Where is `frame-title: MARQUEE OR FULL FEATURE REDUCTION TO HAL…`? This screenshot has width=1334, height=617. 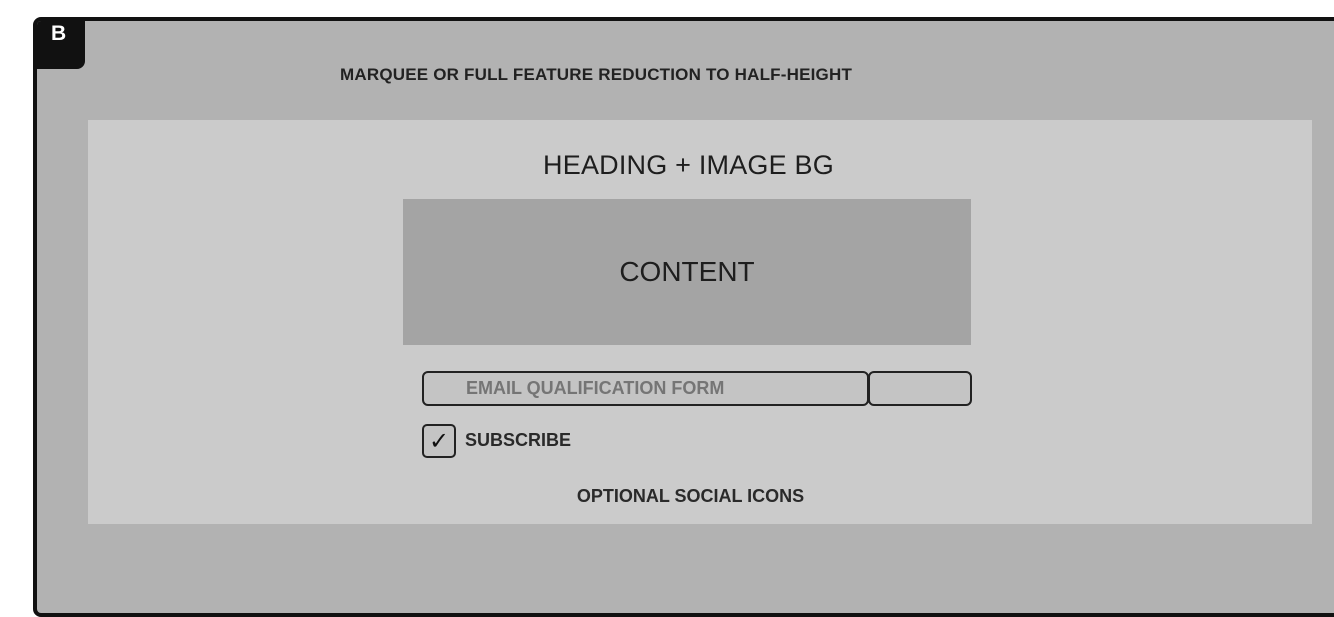
frame-title: MARQUEE OR FULL FEATURE REDUCTION TO HAL… is located at coordinates (596, 74).